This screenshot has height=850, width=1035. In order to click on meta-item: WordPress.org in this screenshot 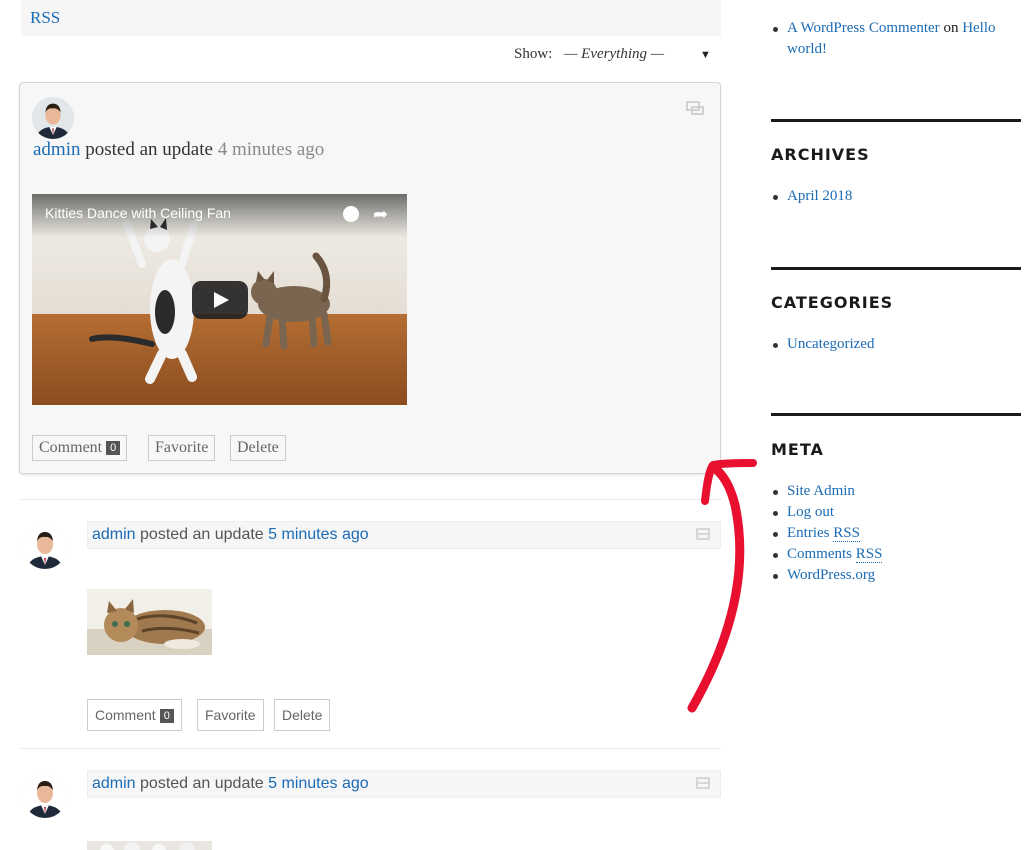, I will do `click(896, 575)`.